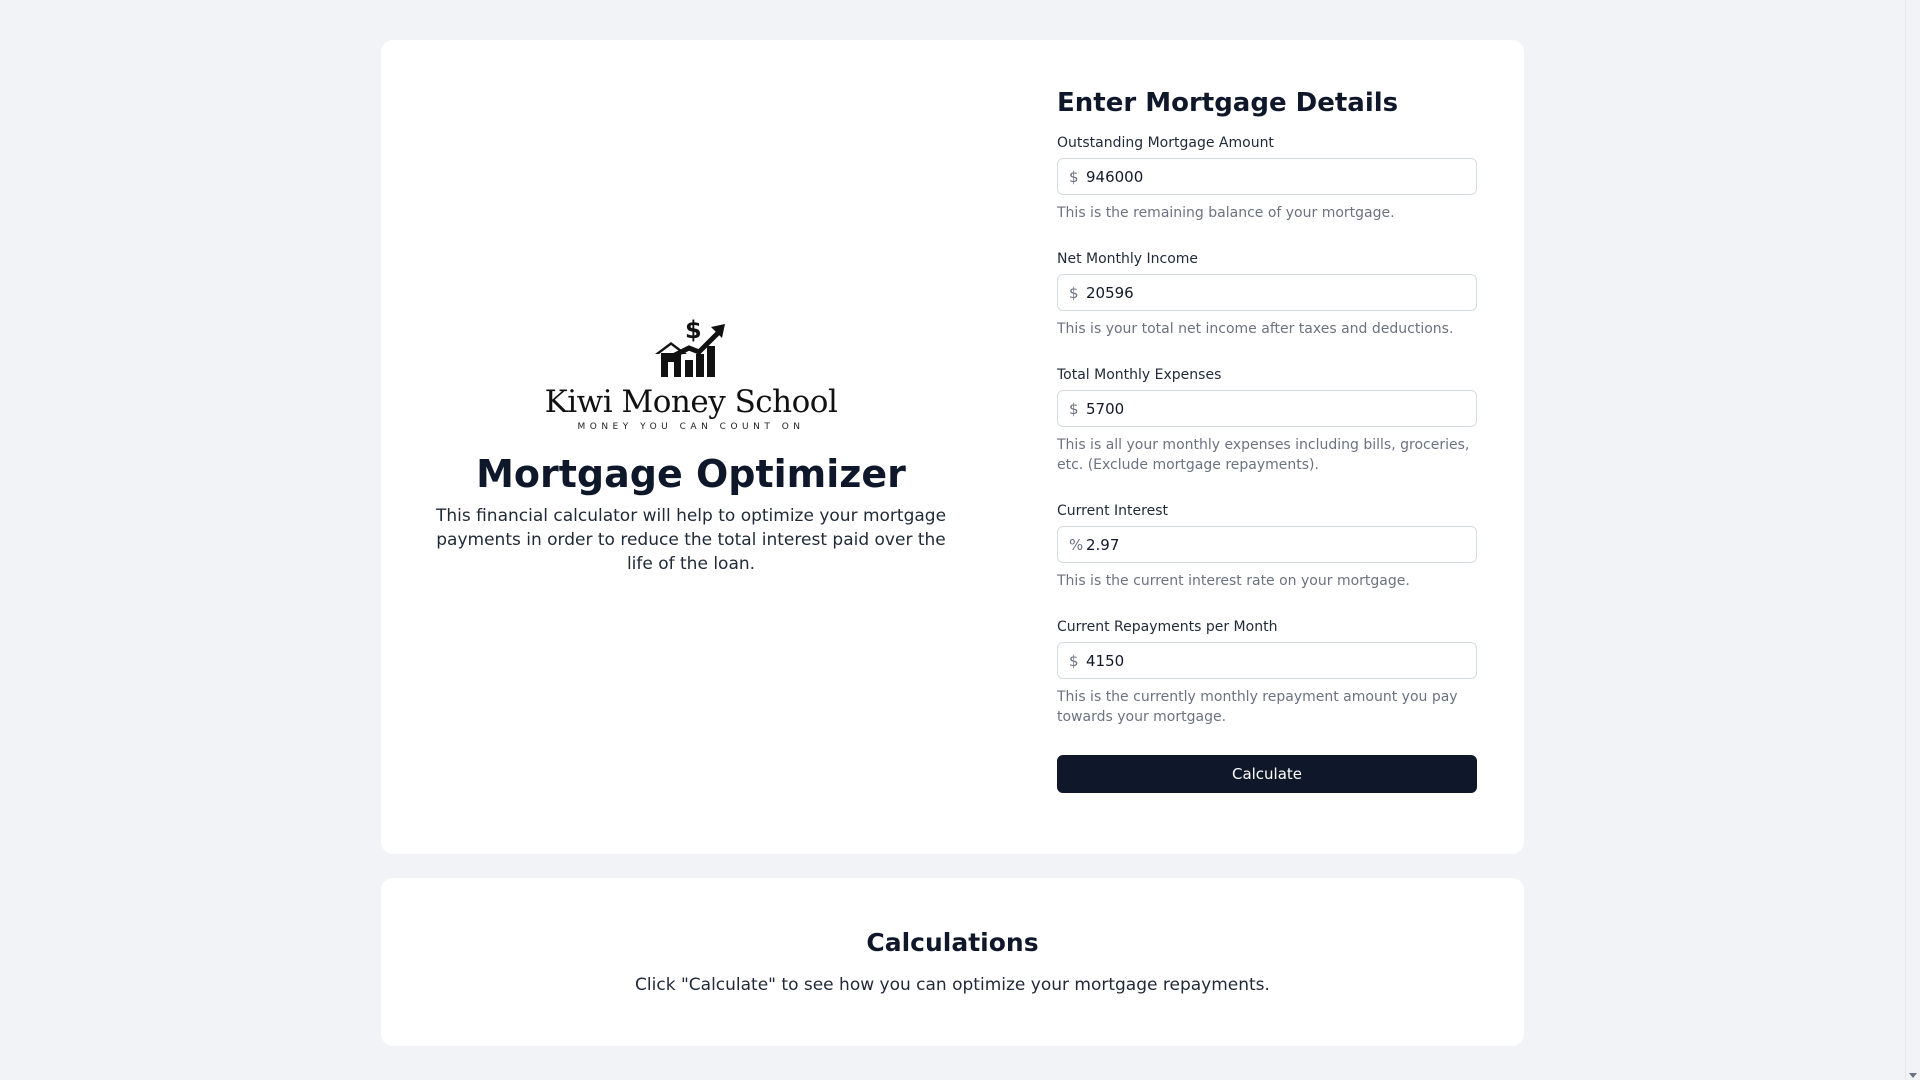 This screenshot has height=1080, width=1920. I want to click on field-label: Net Monthly Income, so click(1128, 259).